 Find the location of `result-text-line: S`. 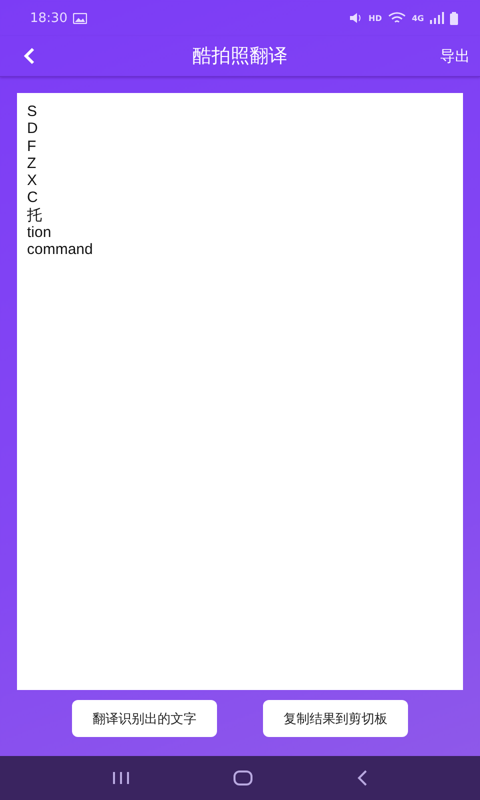

result-text-line: S is located at coordinates (32, 111).